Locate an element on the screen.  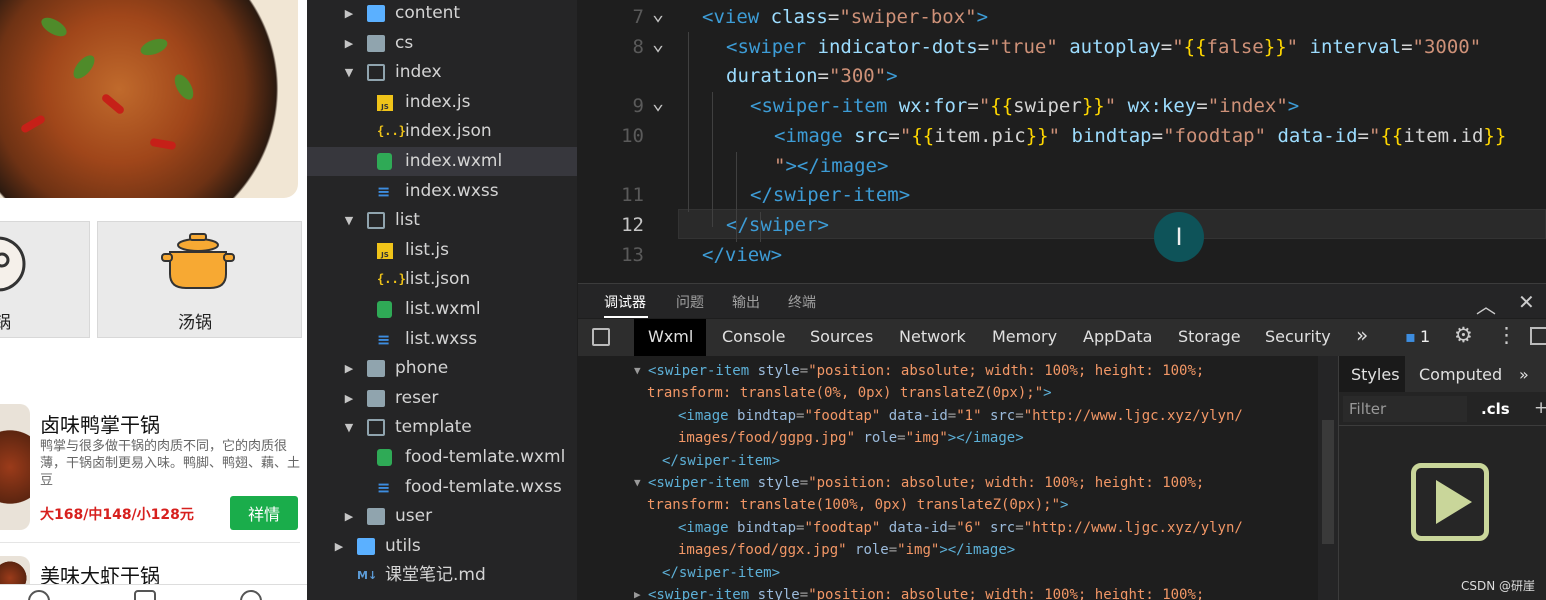
code-line: "></image> is located at coordinates (1062, 166).